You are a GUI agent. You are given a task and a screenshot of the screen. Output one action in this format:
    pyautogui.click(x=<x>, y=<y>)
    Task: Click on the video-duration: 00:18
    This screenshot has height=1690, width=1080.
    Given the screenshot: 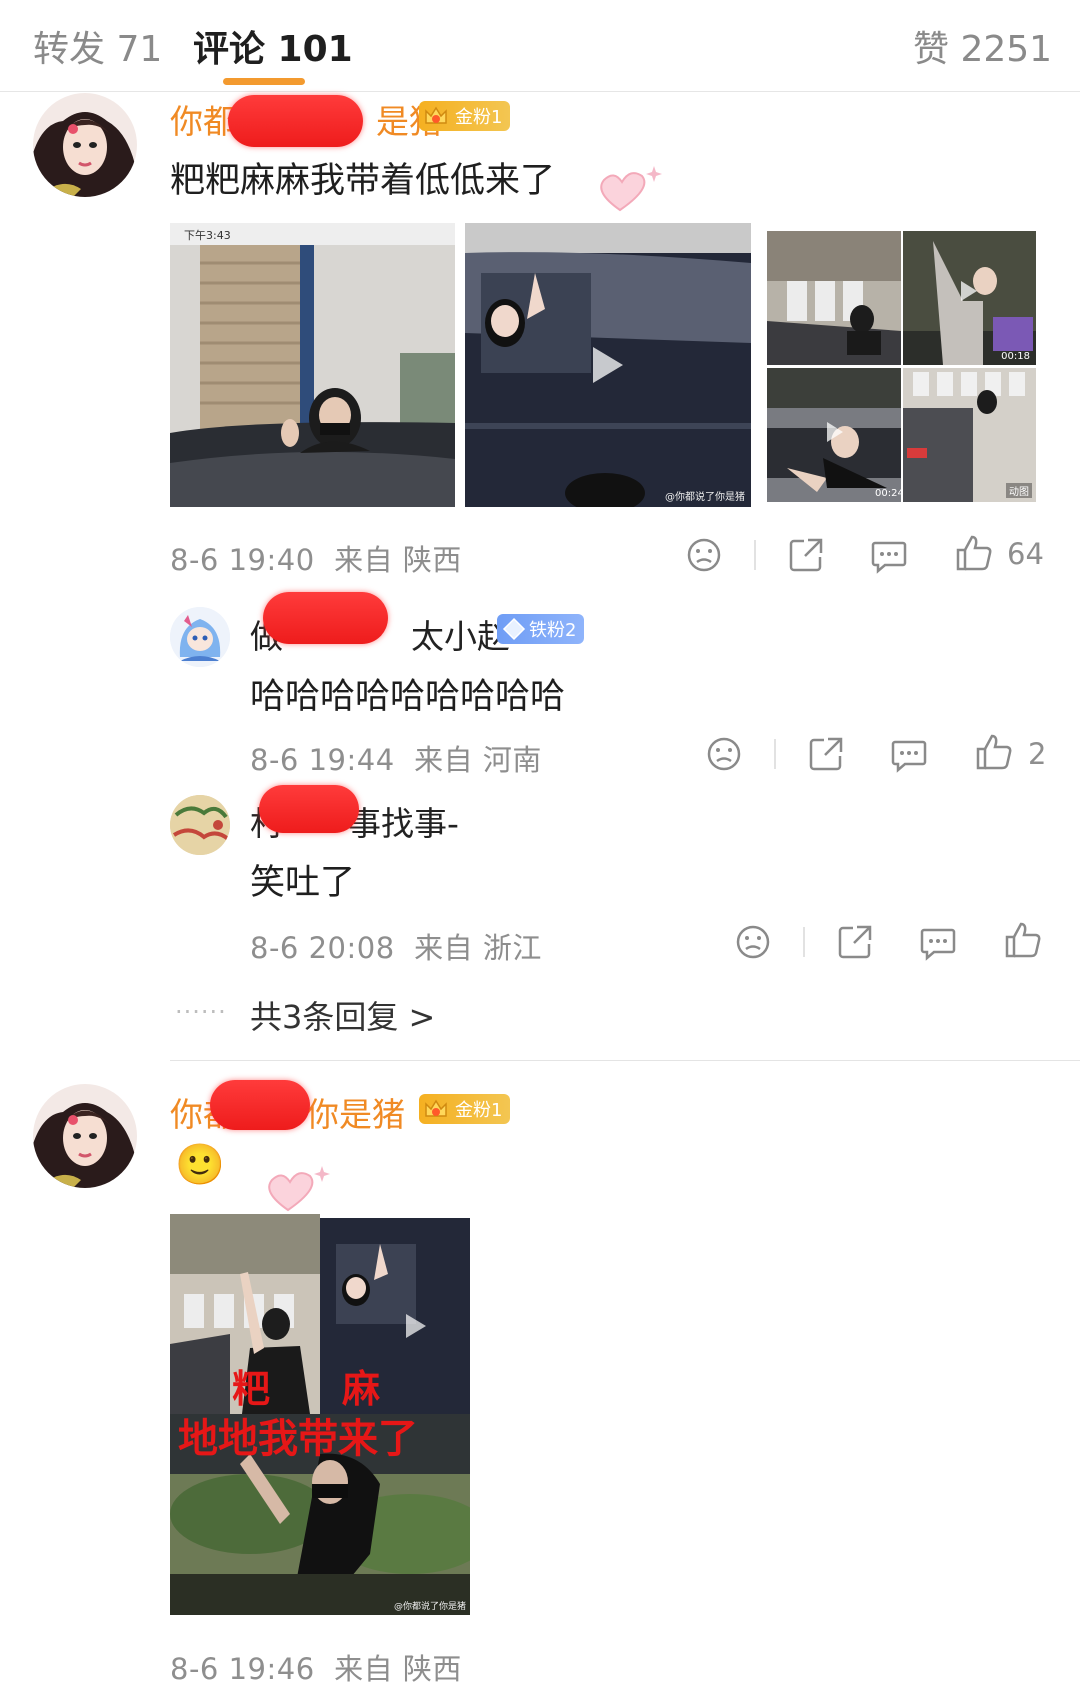 What is the action you would take?
    pyautogui.click(x=1015, y=356)
    